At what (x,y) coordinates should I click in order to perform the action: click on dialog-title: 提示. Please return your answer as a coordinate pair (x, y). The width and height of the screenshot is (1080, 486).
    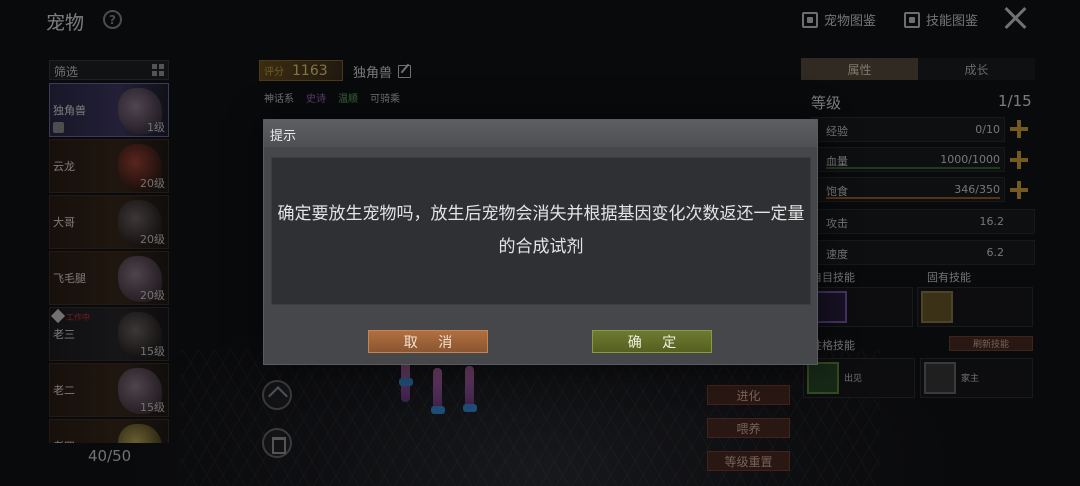
    Looking at the image, I should click on (540, 133).